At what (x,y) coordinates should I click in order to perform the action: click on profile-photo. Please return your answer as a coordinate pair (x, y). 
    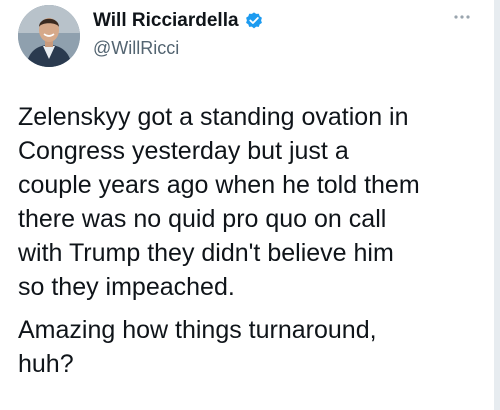
    Looking at the image, I should click on (49, 36).